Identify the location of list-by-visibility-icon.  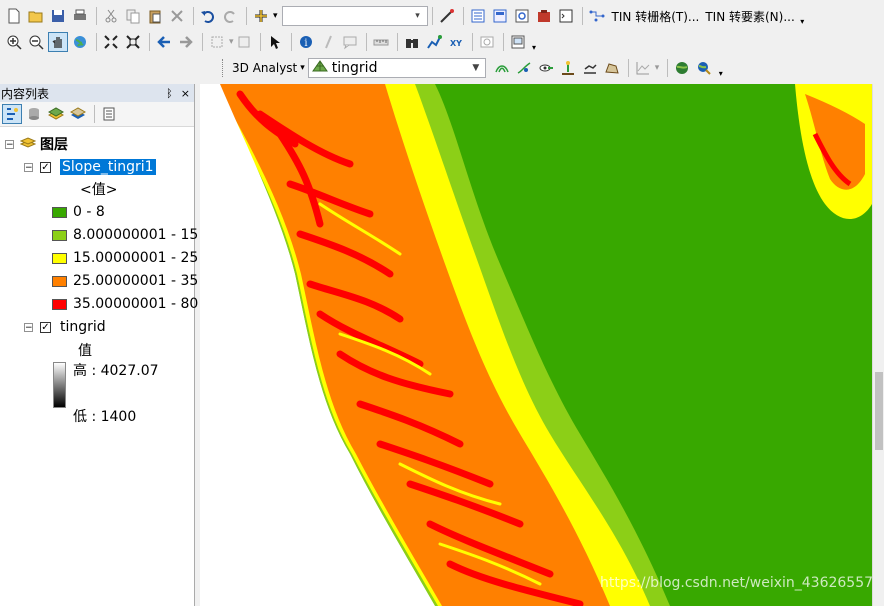
(56, 114).